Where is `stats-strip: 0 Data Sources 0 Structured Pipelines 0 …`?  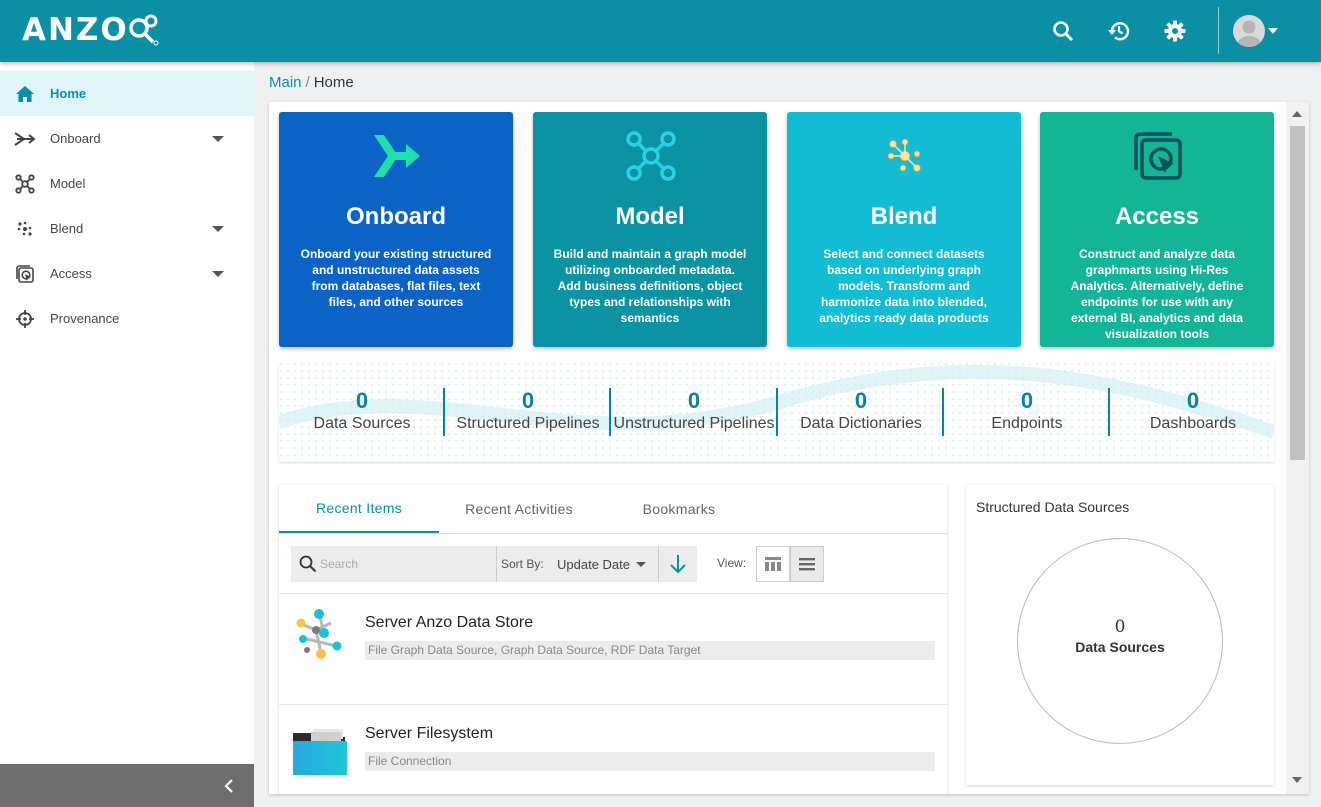
stats-strip: 0 Data Sources 0 Structured Pipelines 0 … is located at coordinates (776, 412).